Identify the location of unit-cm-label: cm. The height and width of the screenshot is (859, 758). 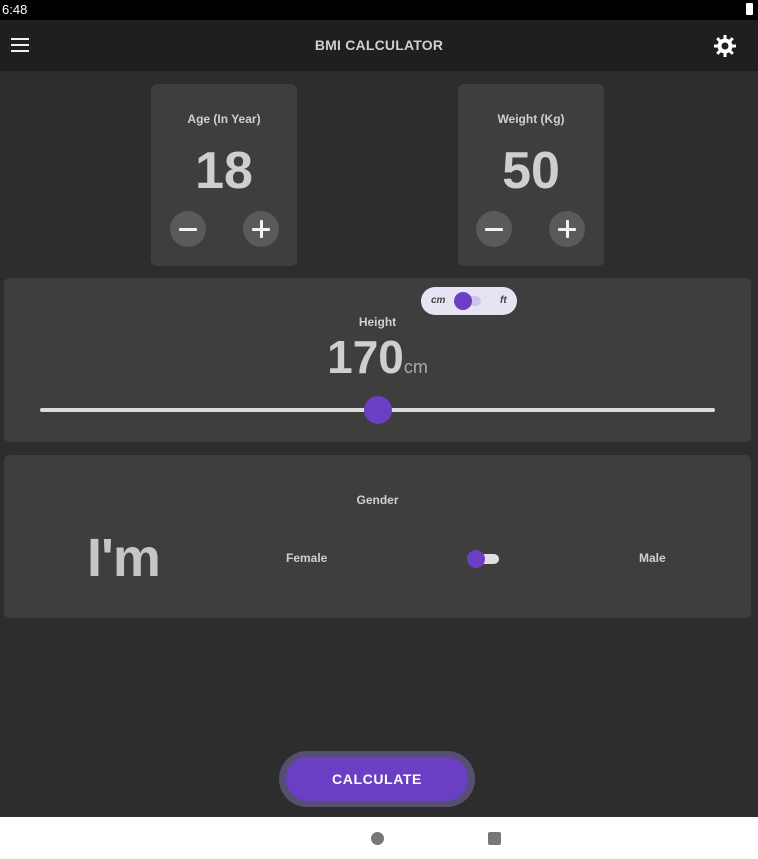
(438, 300).